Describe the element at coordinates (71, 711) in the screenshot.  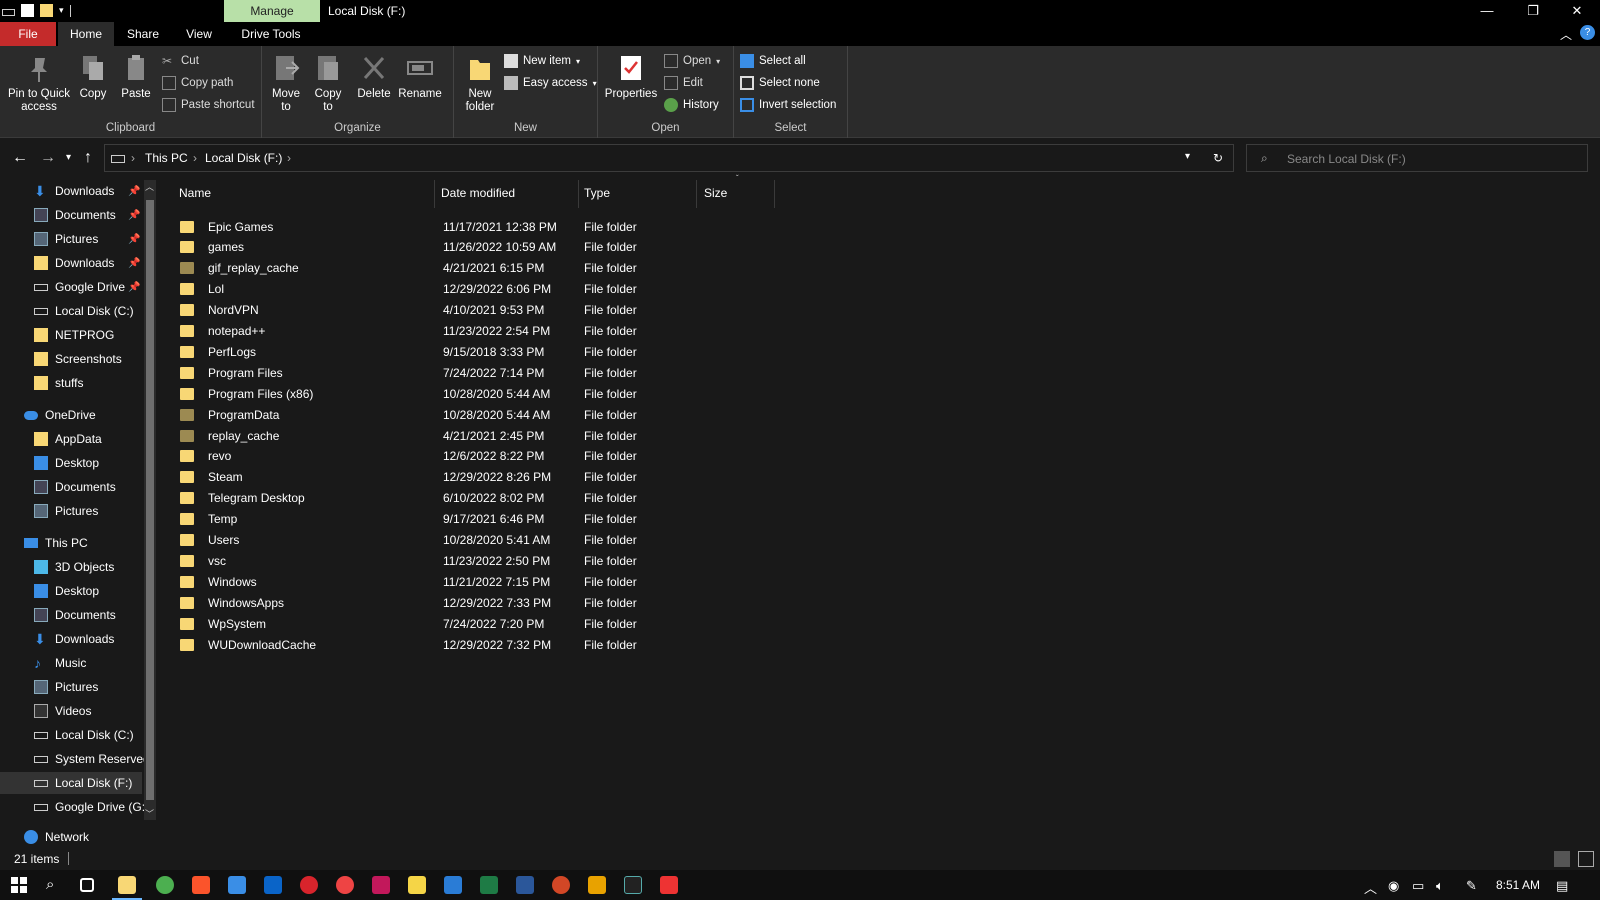
I see `nav-item-videos: Videos` at that location.